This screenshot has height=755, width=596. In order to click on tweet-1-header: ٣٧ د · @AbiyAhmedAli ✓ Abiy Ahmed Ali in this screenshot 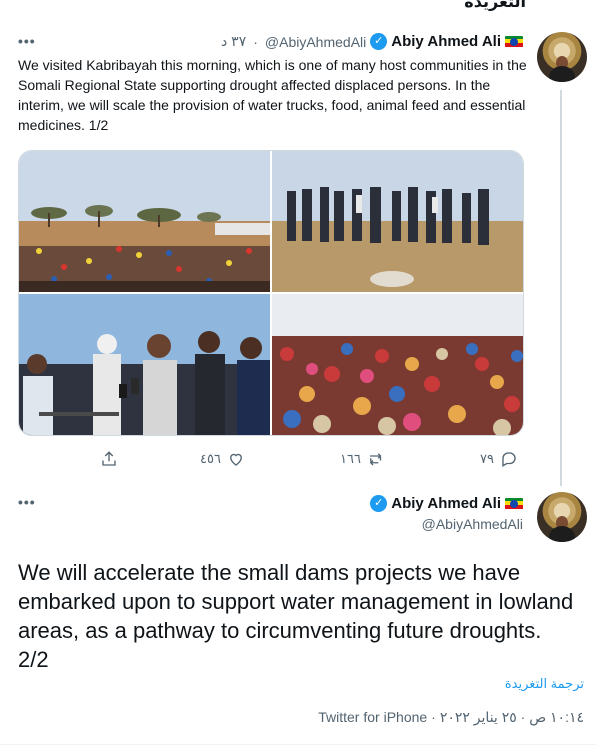, I will do `click(372, 41)`.